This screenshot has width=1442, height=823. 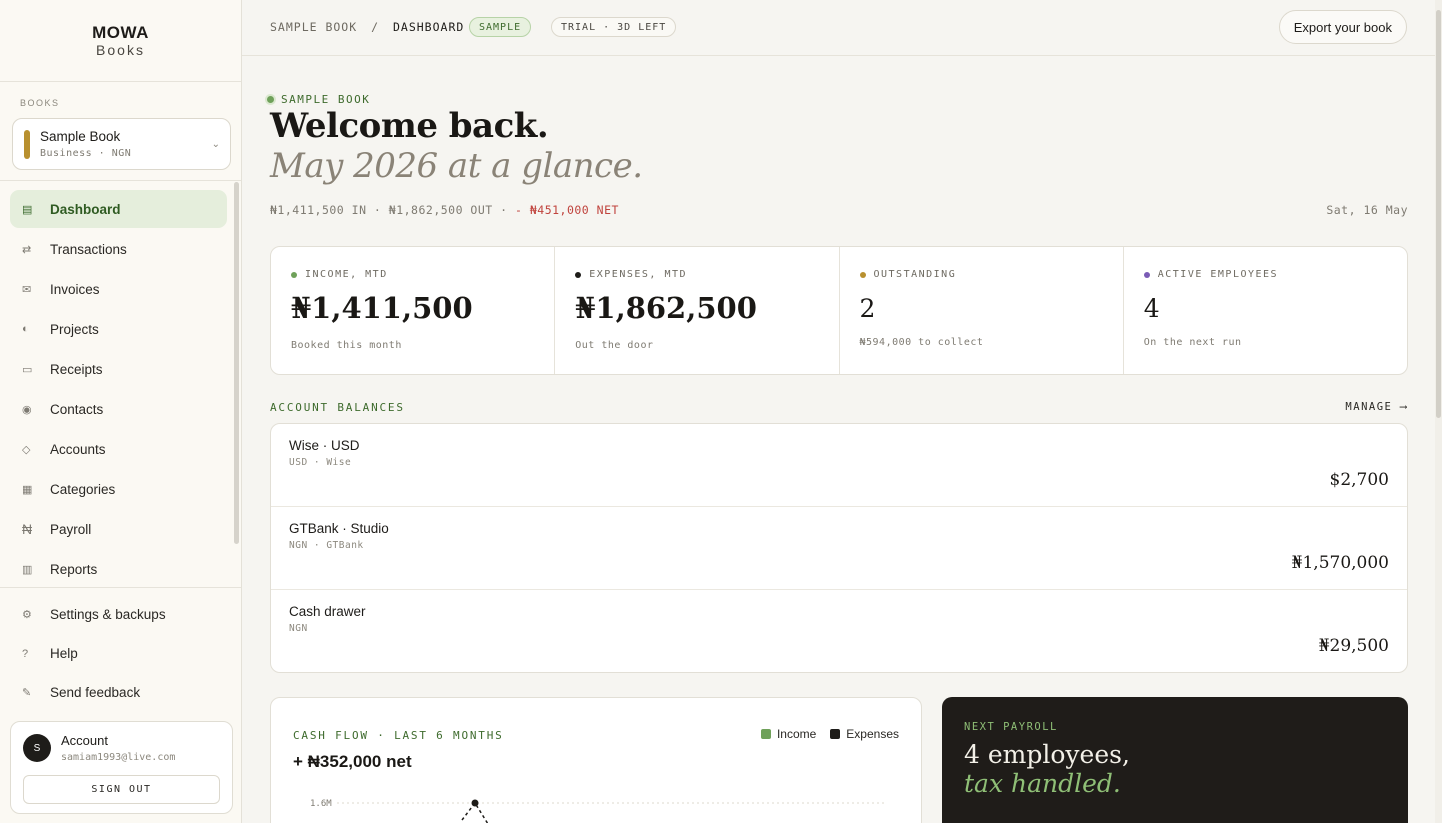 I want to click on sign-out-button: SIGN OUT, so click(x=121, y=789).